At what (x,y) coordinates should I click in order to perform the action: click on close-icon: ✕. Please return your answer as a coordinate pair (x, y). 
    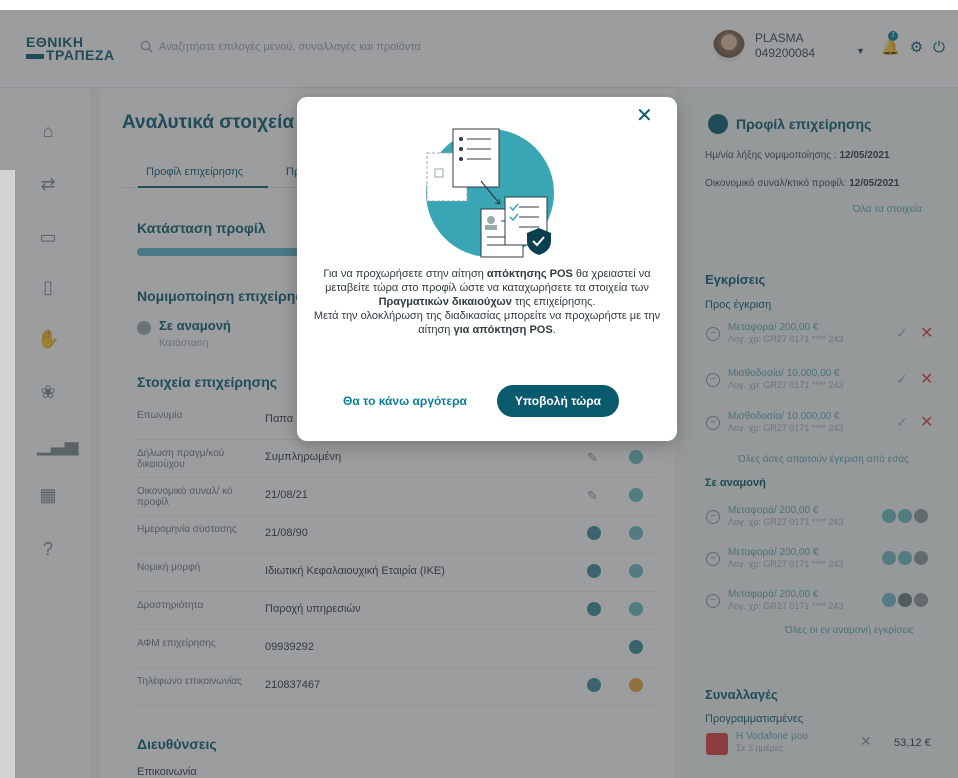
    Looking at the image, I should click on (644, 115).